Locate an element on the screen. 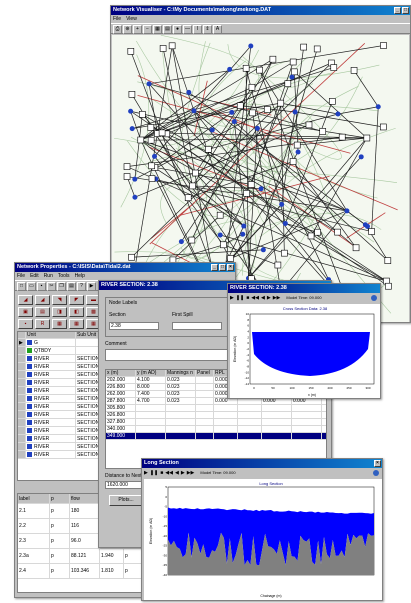  palette-unit-icon: ◨ is located at coordinates (59, 312).